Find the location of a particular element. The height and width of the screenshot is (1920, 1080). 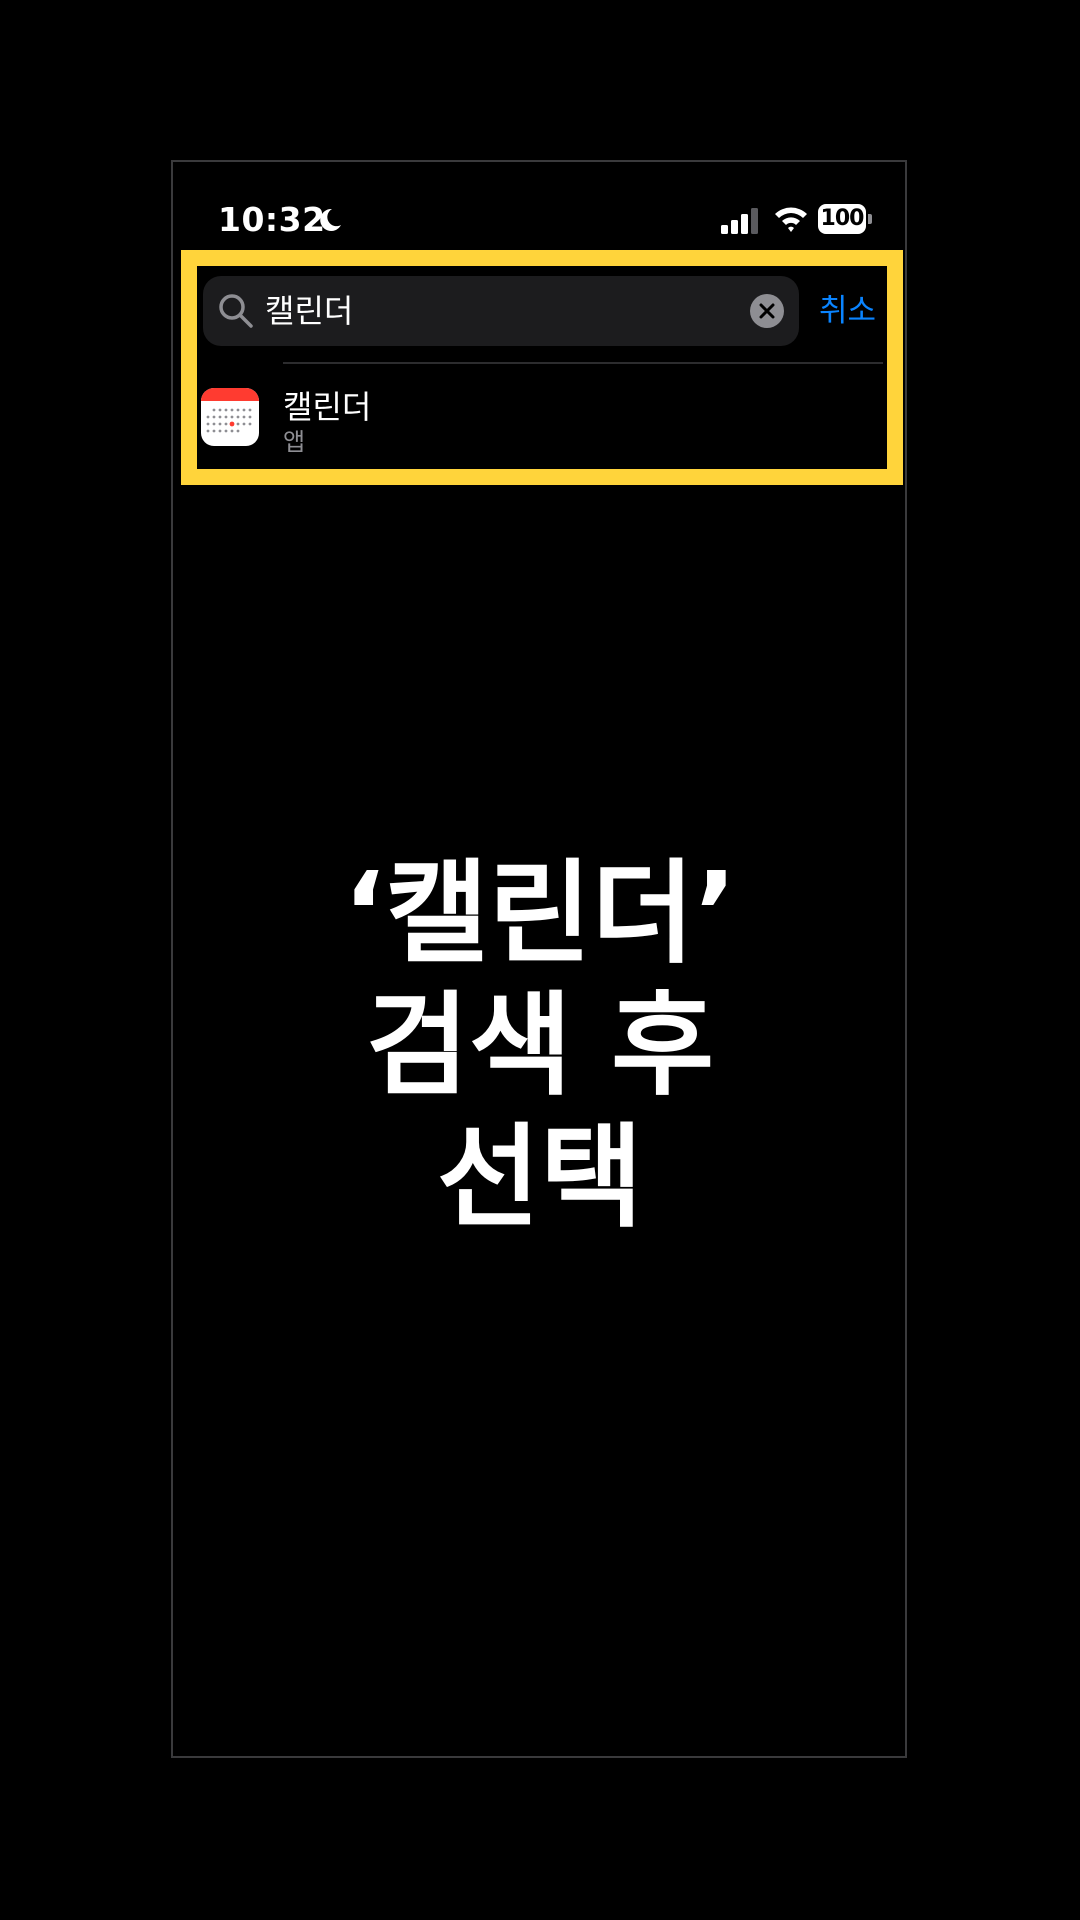

search-input: 캘린더 is located at coordinates (309, 311).